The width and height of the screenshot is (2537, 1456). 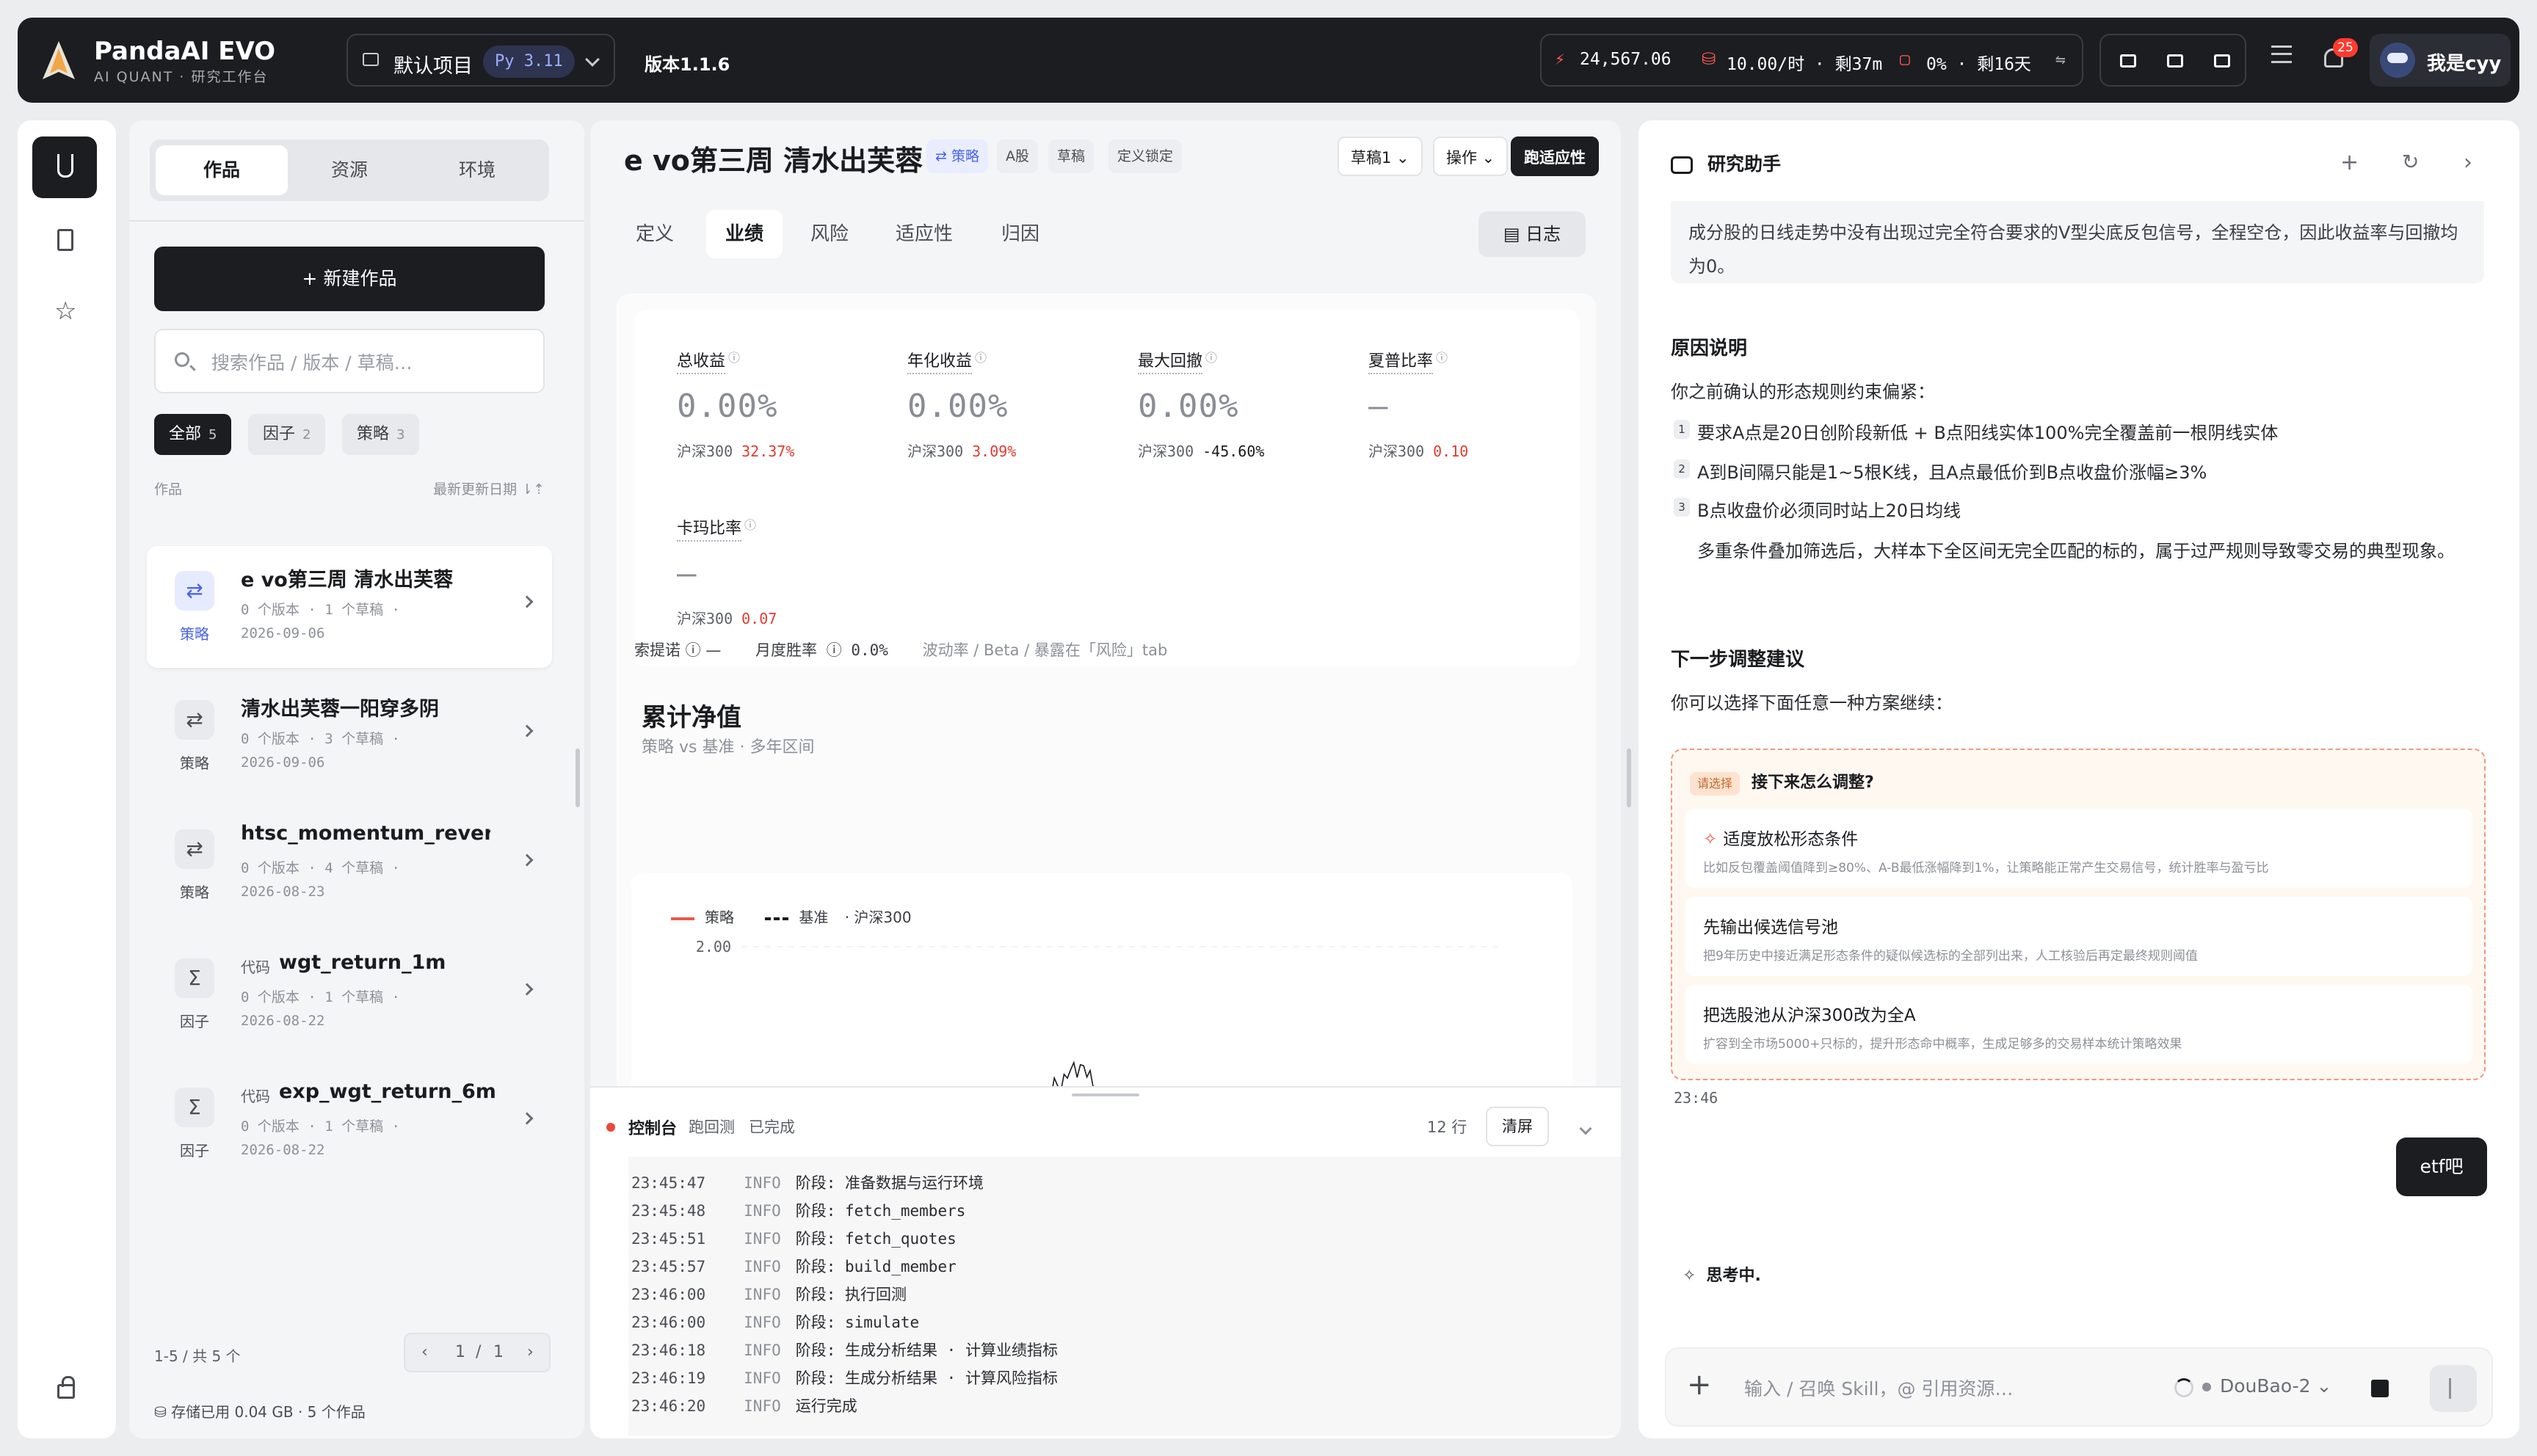 I want to click on avatar, so click(x=2397, y=60).